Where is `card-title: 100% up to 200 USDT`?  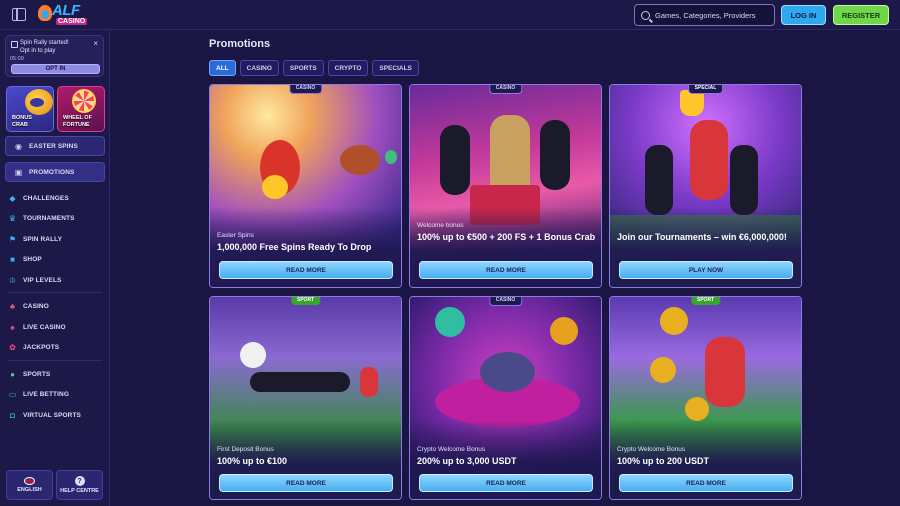 card-title: 100% up to 200 USDT is located at coordinates (663, 461).